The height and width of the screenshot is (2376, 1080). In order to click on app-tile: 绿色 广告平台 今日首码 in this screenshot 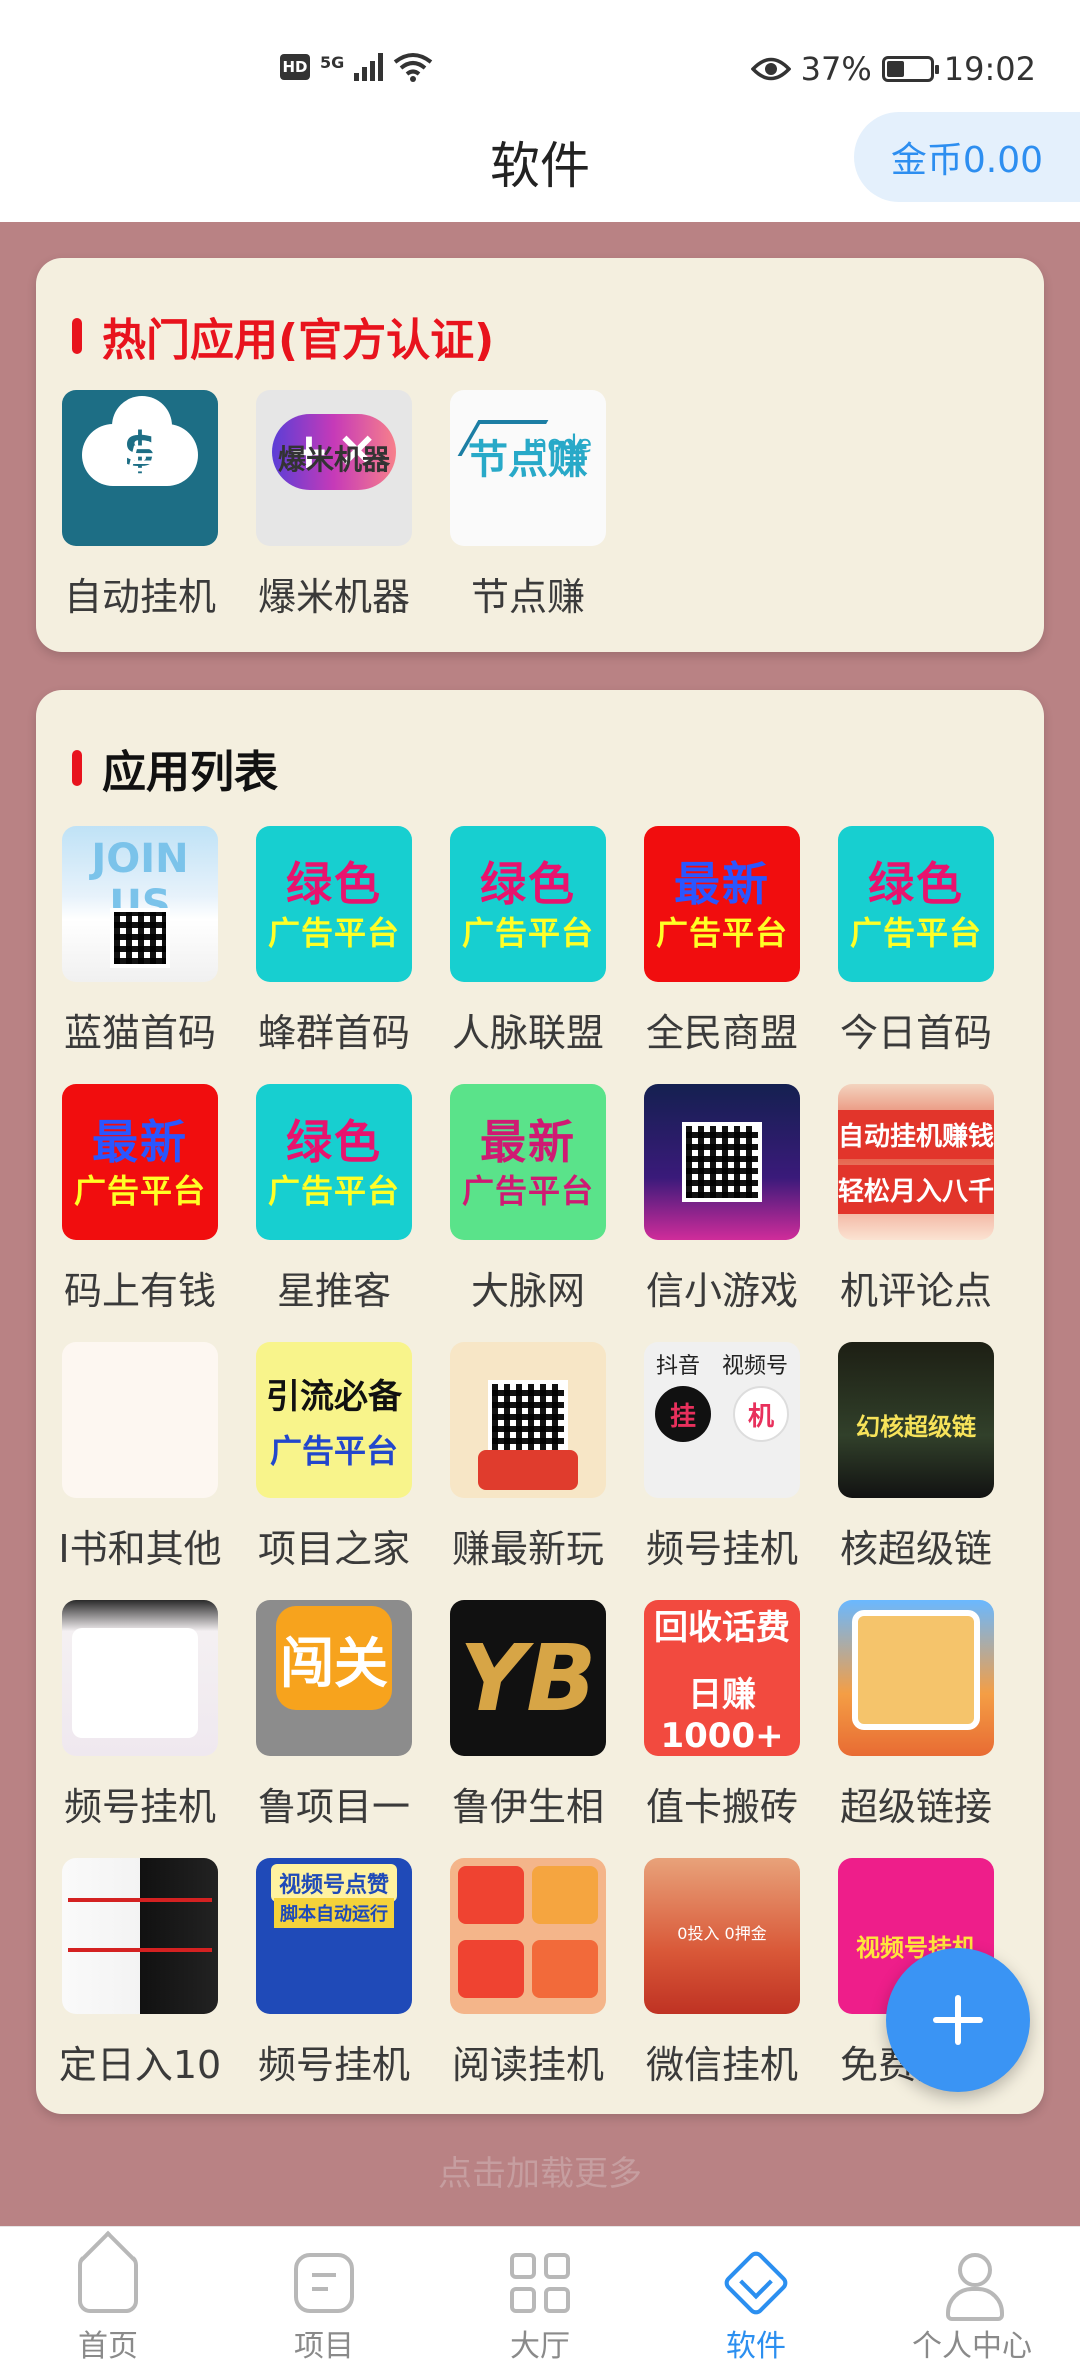, I will do `click(916, 941)`.